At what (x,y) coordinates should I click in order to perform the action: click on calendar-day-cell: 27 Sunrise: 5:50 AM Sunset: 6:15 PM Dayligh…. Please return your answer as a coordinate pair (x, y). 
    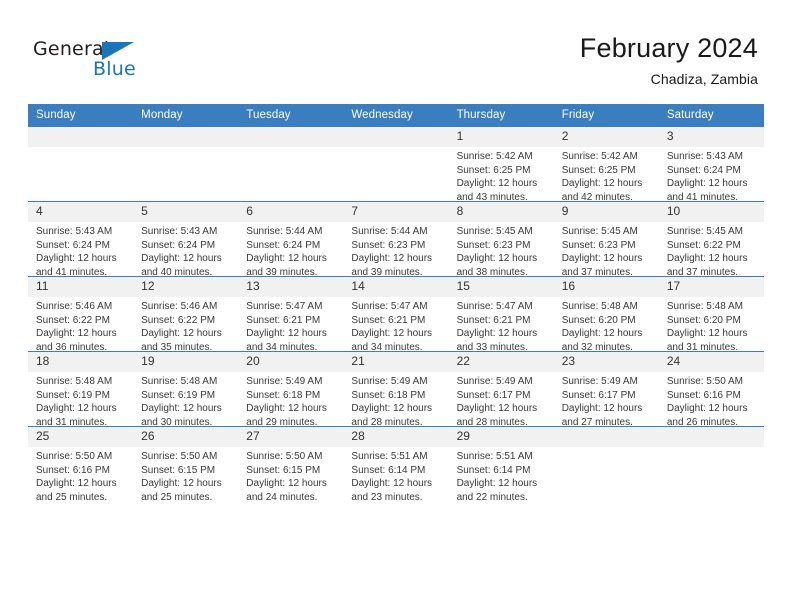
    Looking at the image, I should click on (291, 464).